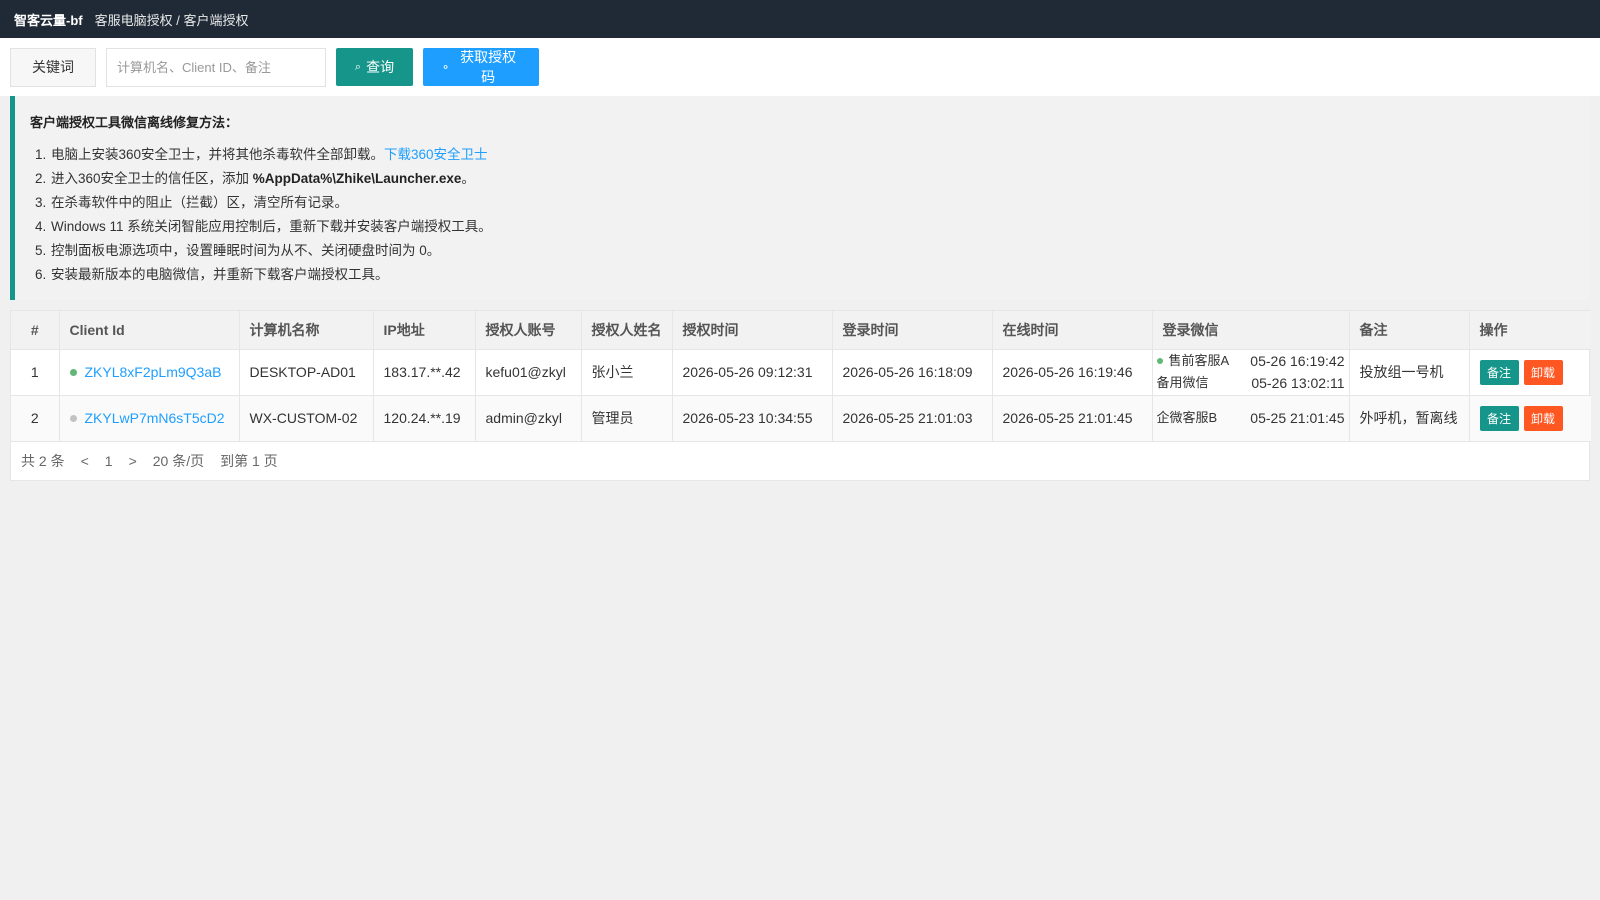 The height and width of the screenshot is (900, 1600). I want to click on notice-item: 3. 在杀毒软件中的阻止（拦截）区，清空所有记录。, so click(809, 203).